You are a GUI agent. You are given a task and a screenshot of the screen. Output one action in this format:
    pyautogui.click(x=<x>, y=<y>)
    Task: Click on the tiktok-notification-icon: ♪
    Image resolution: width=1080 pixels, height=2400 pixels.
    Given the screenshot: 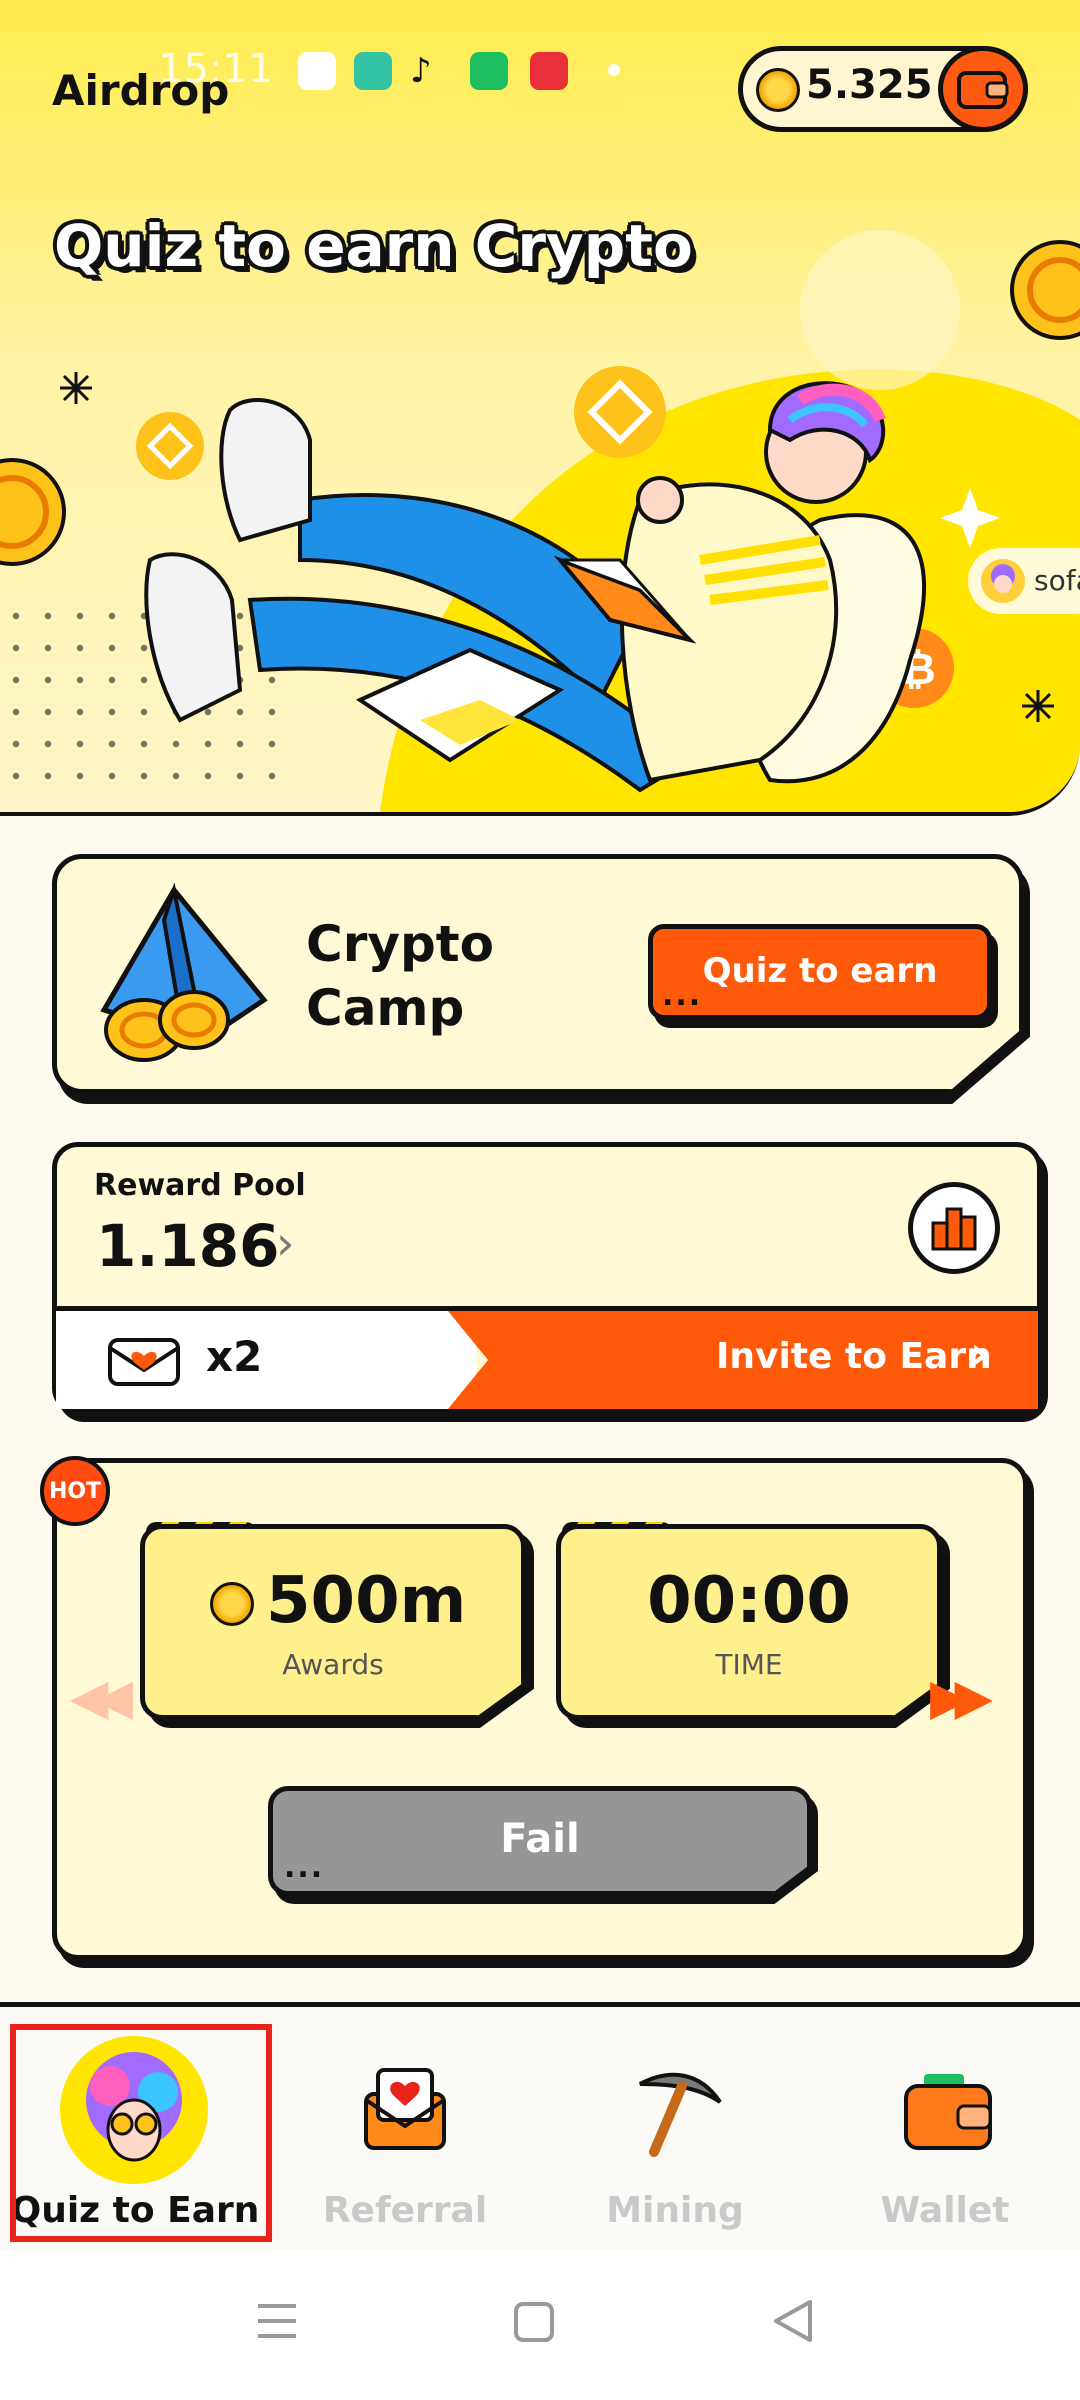 What is the action you would take?
    pyautogui.click(x=421, y=71)
    